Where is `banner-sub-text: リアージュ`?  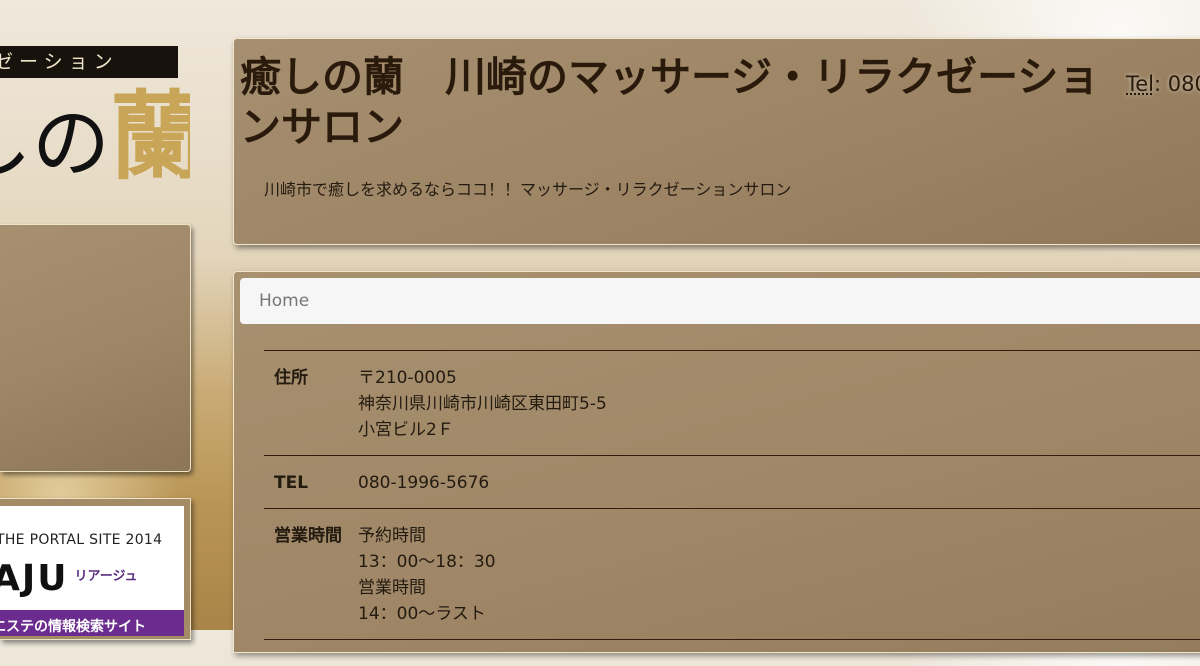 banner-sub-text: リアージュ is located at coordinates (106, 576).